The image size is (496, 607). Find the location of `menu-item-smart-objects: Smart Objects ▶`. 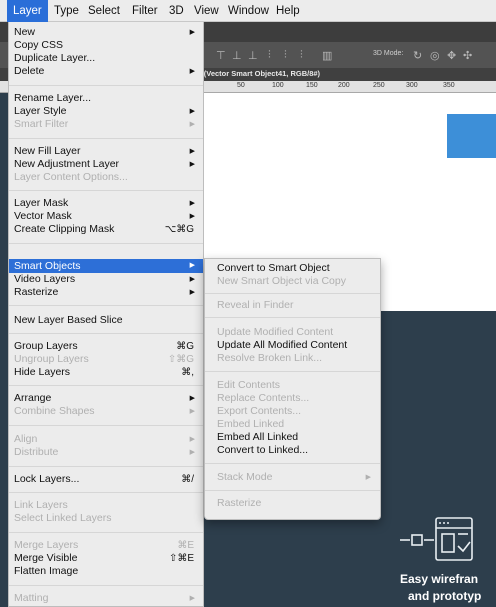

menu-item-smart-objects: Smart Objects ▶ is located at coordinates (106, 266).